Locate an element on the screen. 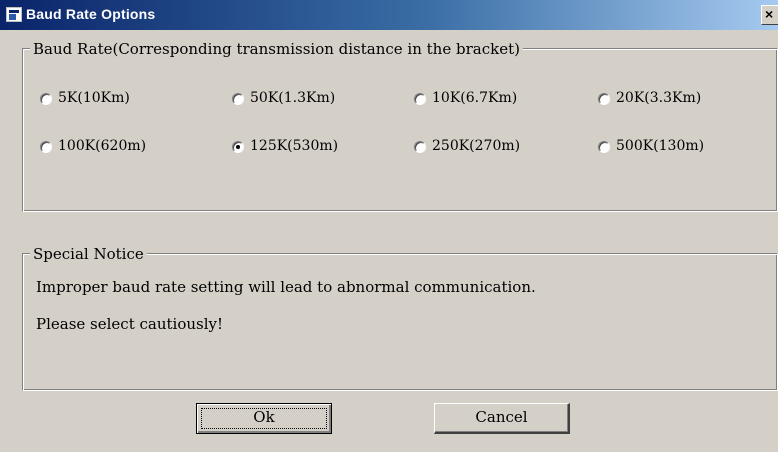 The width and height of the screenshot is (778, 452). close-icon: × is located at coordinates (769, 14).